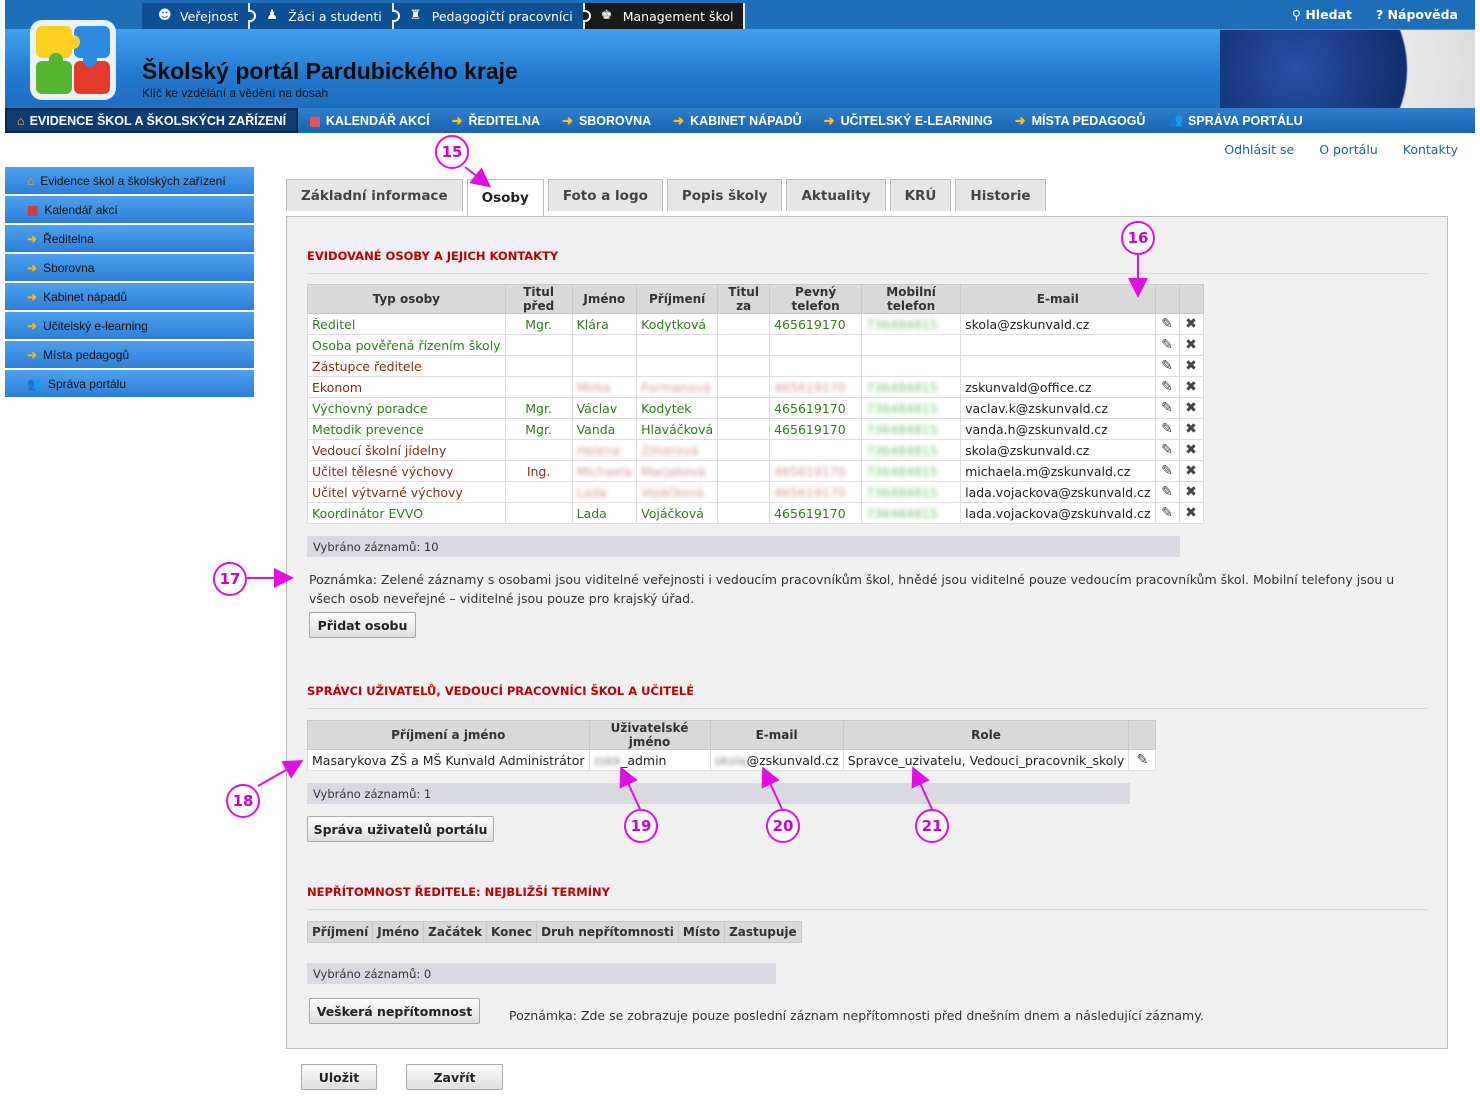 The width and height of the screenshot is (1480, 1101). What do you see at coordinates (230, 579) in the screenshot?
I see `callout-17: 17` at bounding box center [230, 579].